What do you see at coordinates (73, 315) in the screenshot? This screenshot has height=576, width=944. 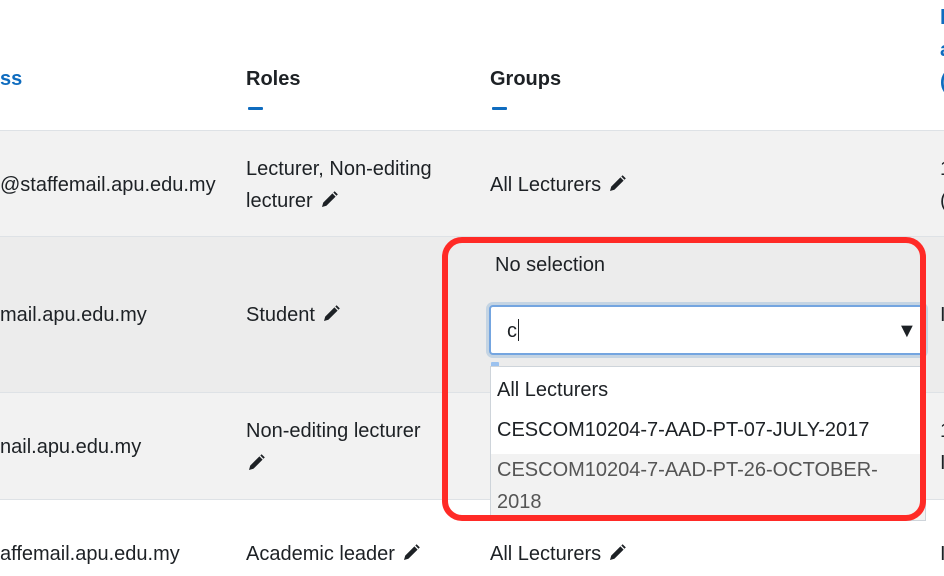 I see `email-cell: mail.apu.edu.my` at bounding box center [73, 315].